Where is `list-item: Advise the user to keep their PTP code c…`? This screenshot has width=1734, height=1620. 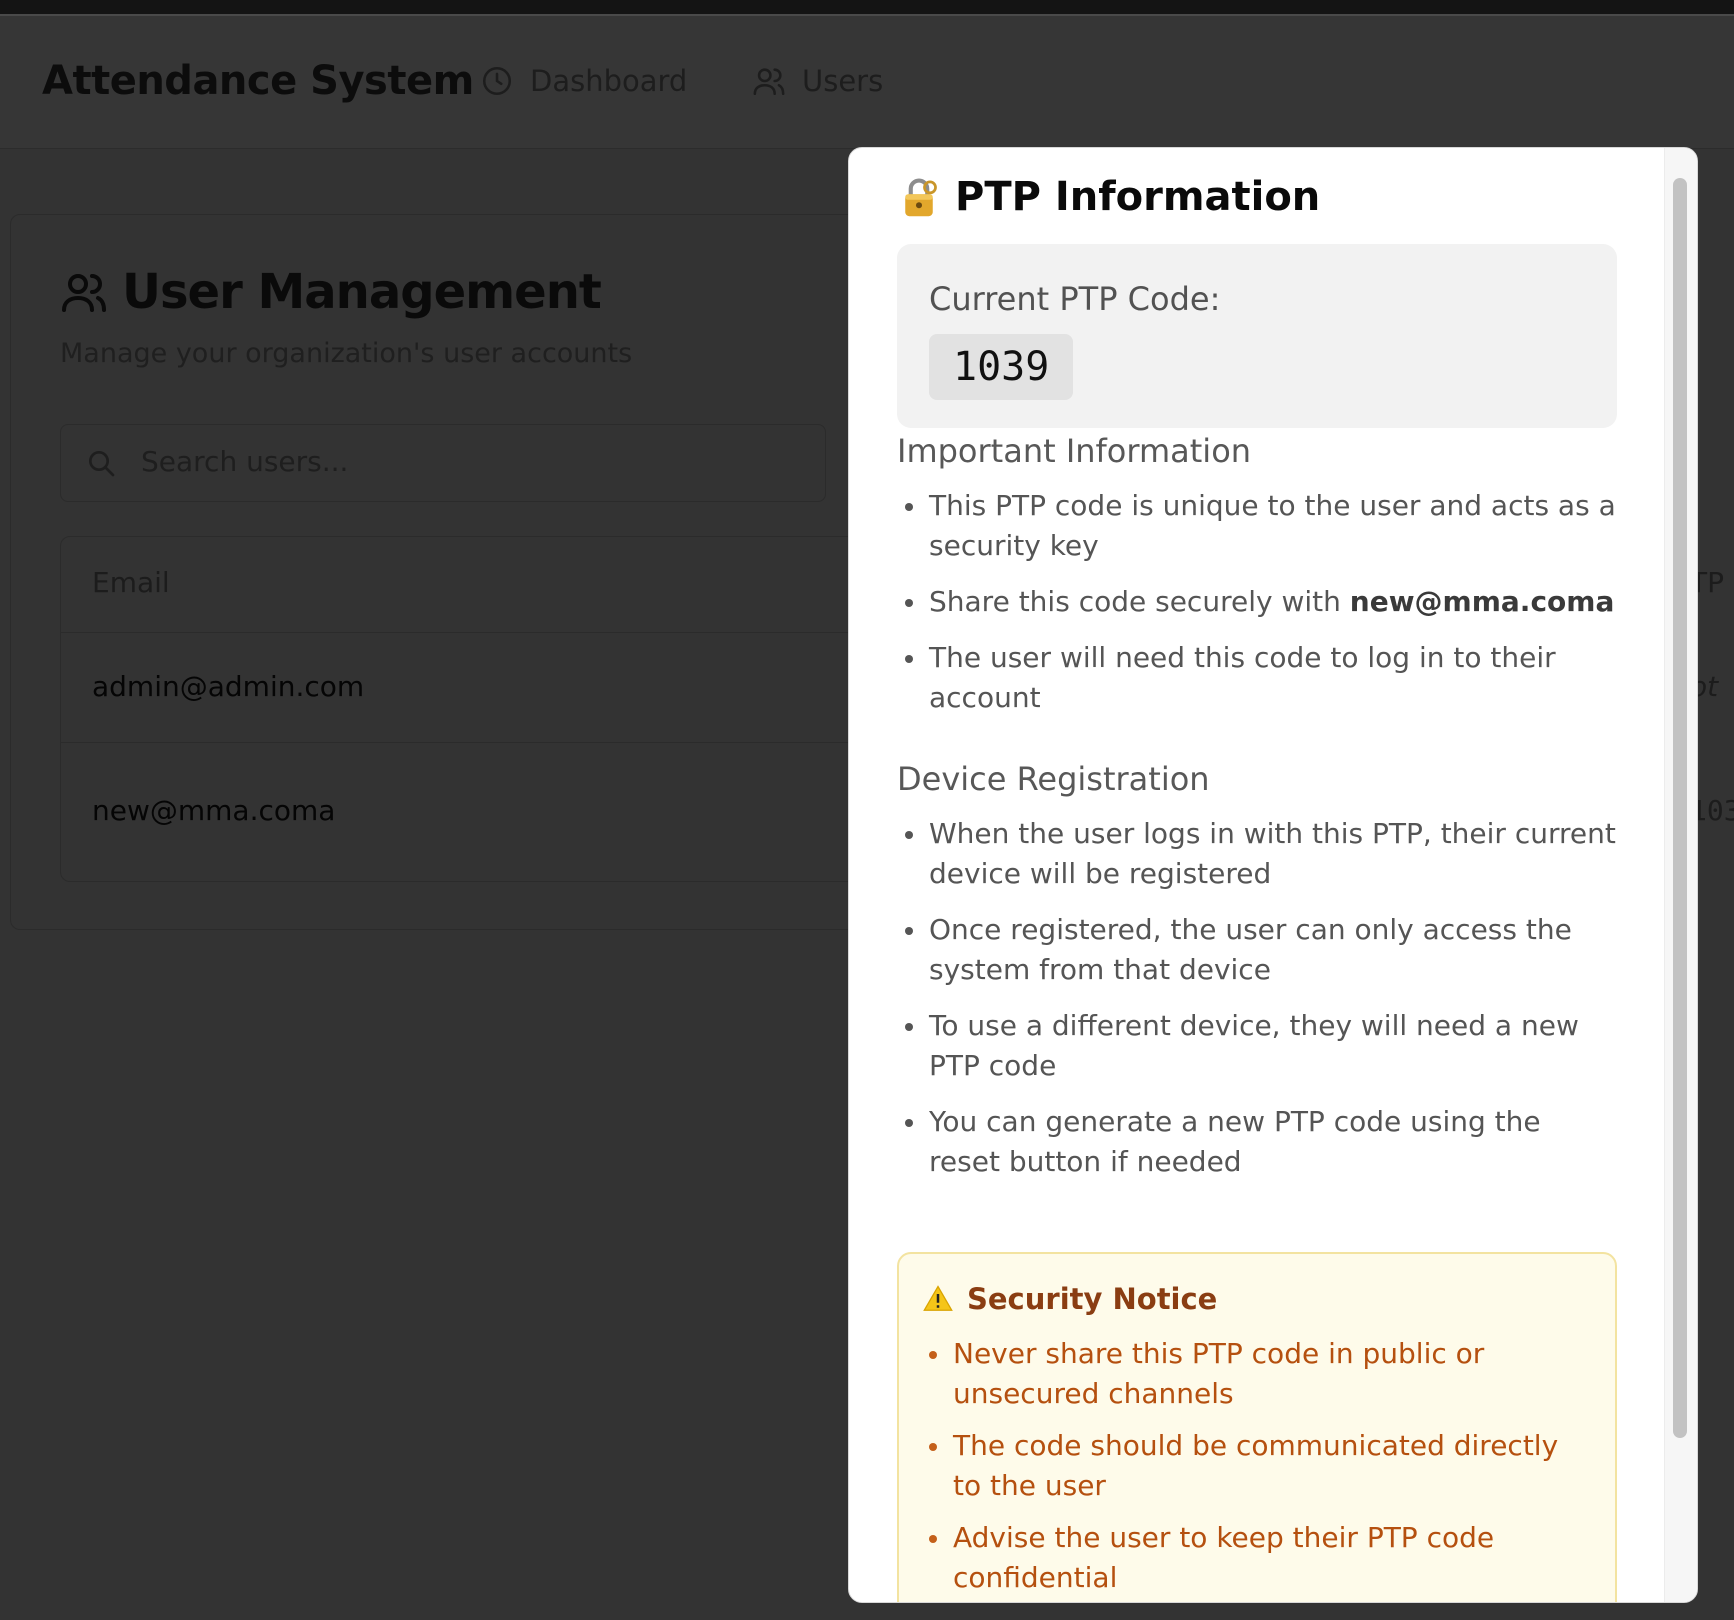
list-item: Advise the user to keep their PTP code c… is located at coordinates (1253, 1558).